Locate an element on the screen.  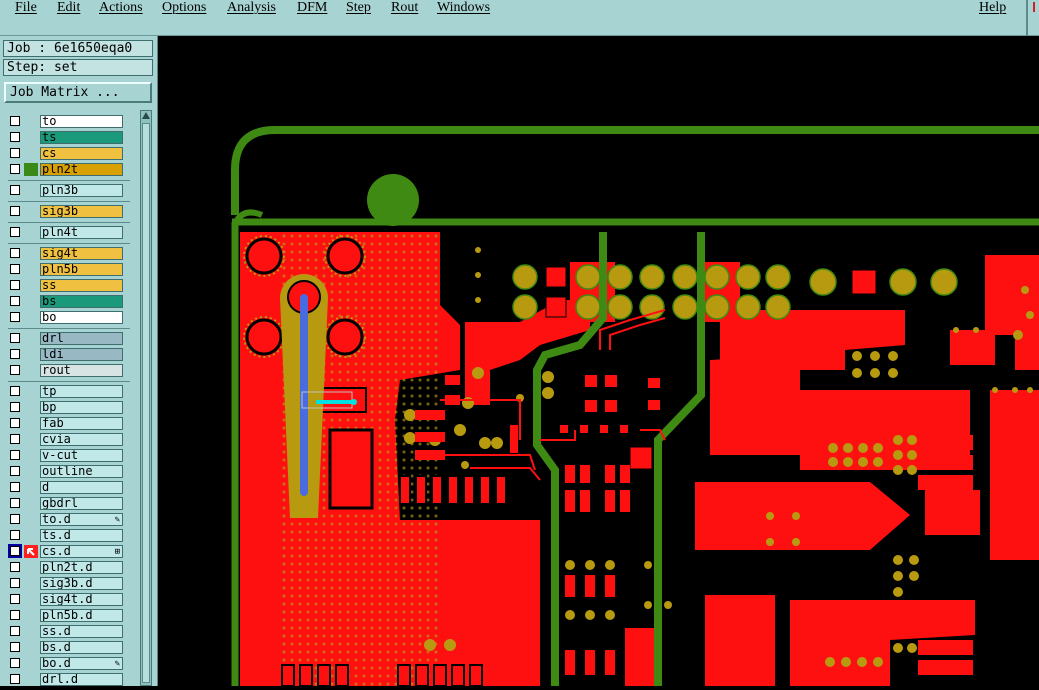
layer-row-d: d is located at coordinates (66, 487).